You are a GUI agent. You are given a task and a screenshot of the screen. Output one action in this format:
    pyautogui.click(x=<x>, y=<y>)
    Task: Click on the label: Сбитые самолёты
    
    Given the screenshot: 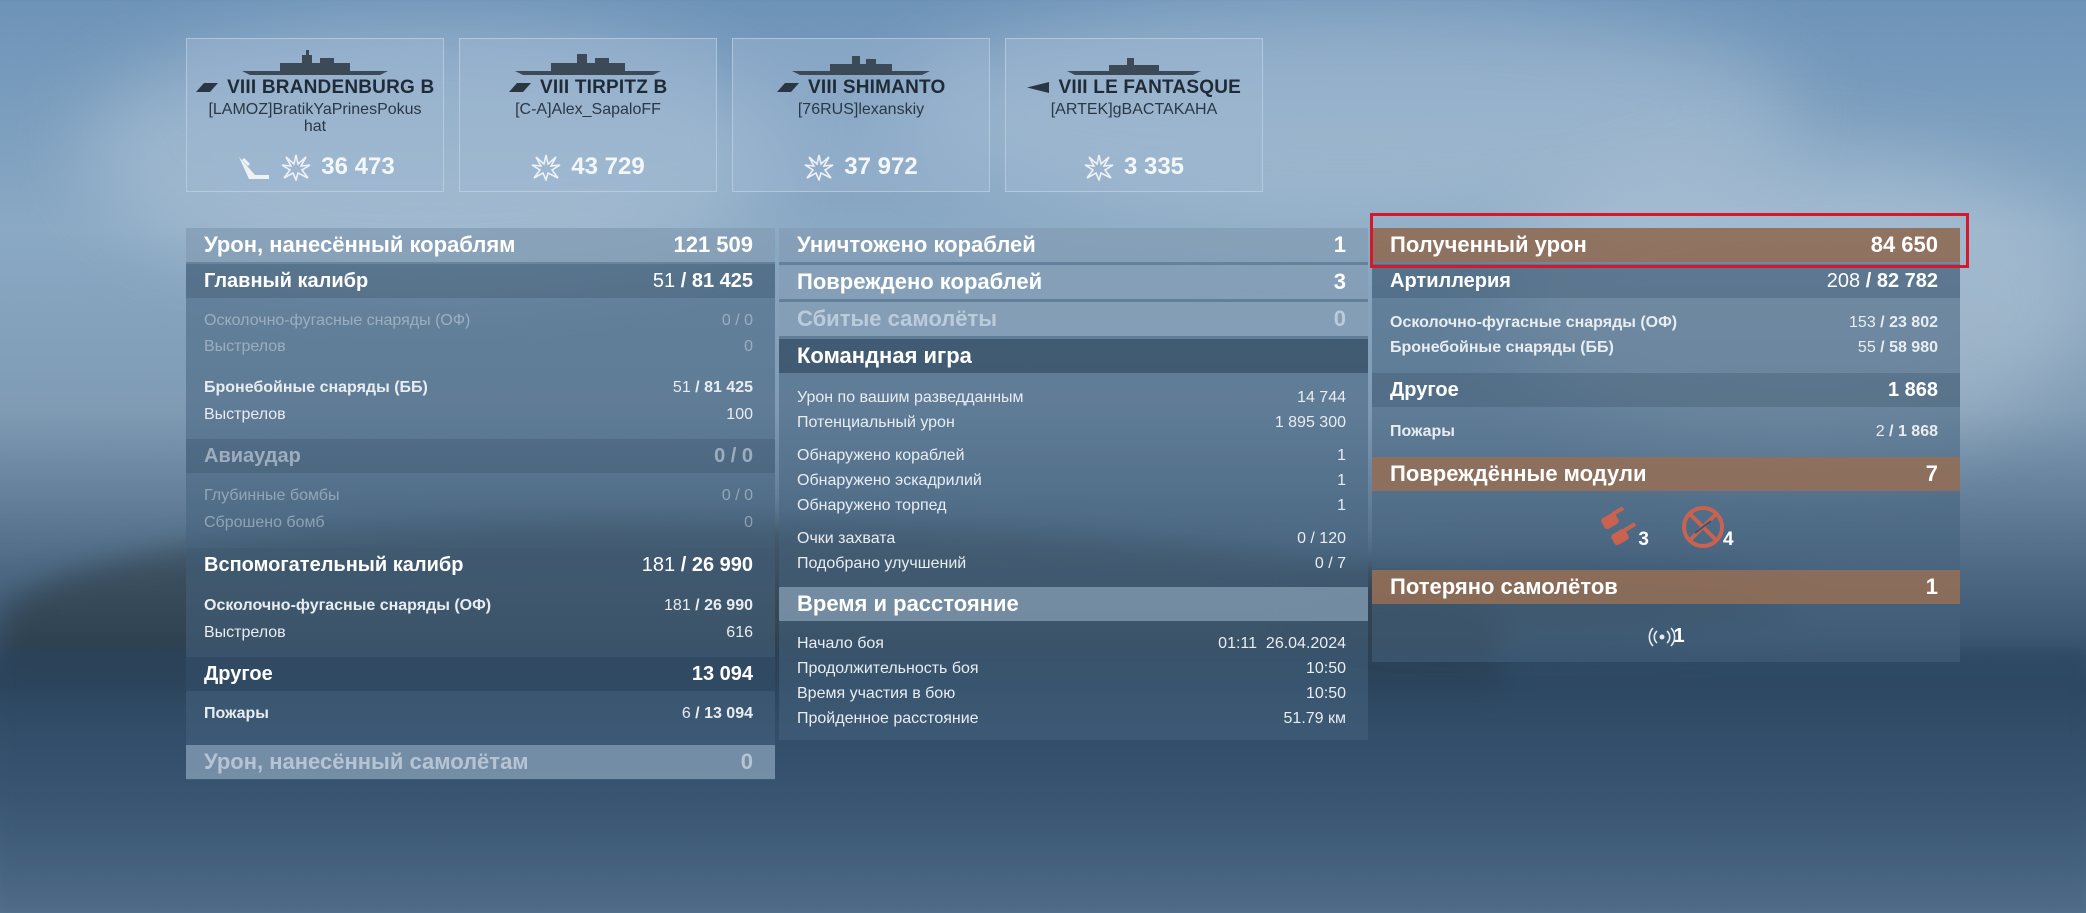 What is the action you would take?
    pyautogui.click(x=897, y=318)
    